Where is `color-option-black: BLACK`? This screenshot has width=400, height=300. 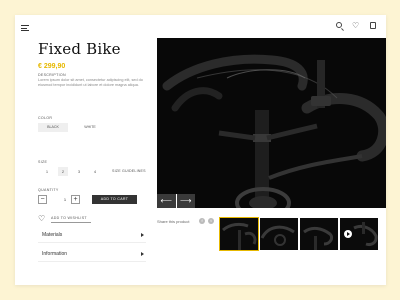 color-option-black: BLACK is located at coordinates (53, 127).